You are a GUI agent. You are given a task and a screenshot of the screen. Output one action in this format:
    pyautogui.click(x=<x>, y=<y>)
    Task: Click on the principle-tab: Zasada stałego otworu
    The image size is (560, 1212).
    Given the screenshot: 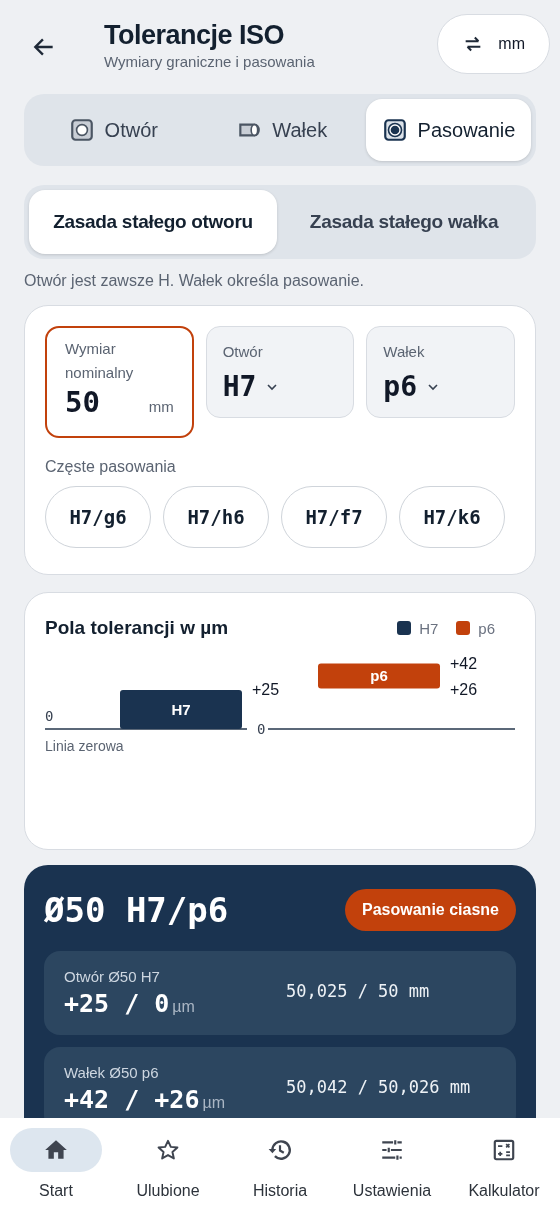 What is the action you would take?
    pyautogui.click(x=153, y=222)
    